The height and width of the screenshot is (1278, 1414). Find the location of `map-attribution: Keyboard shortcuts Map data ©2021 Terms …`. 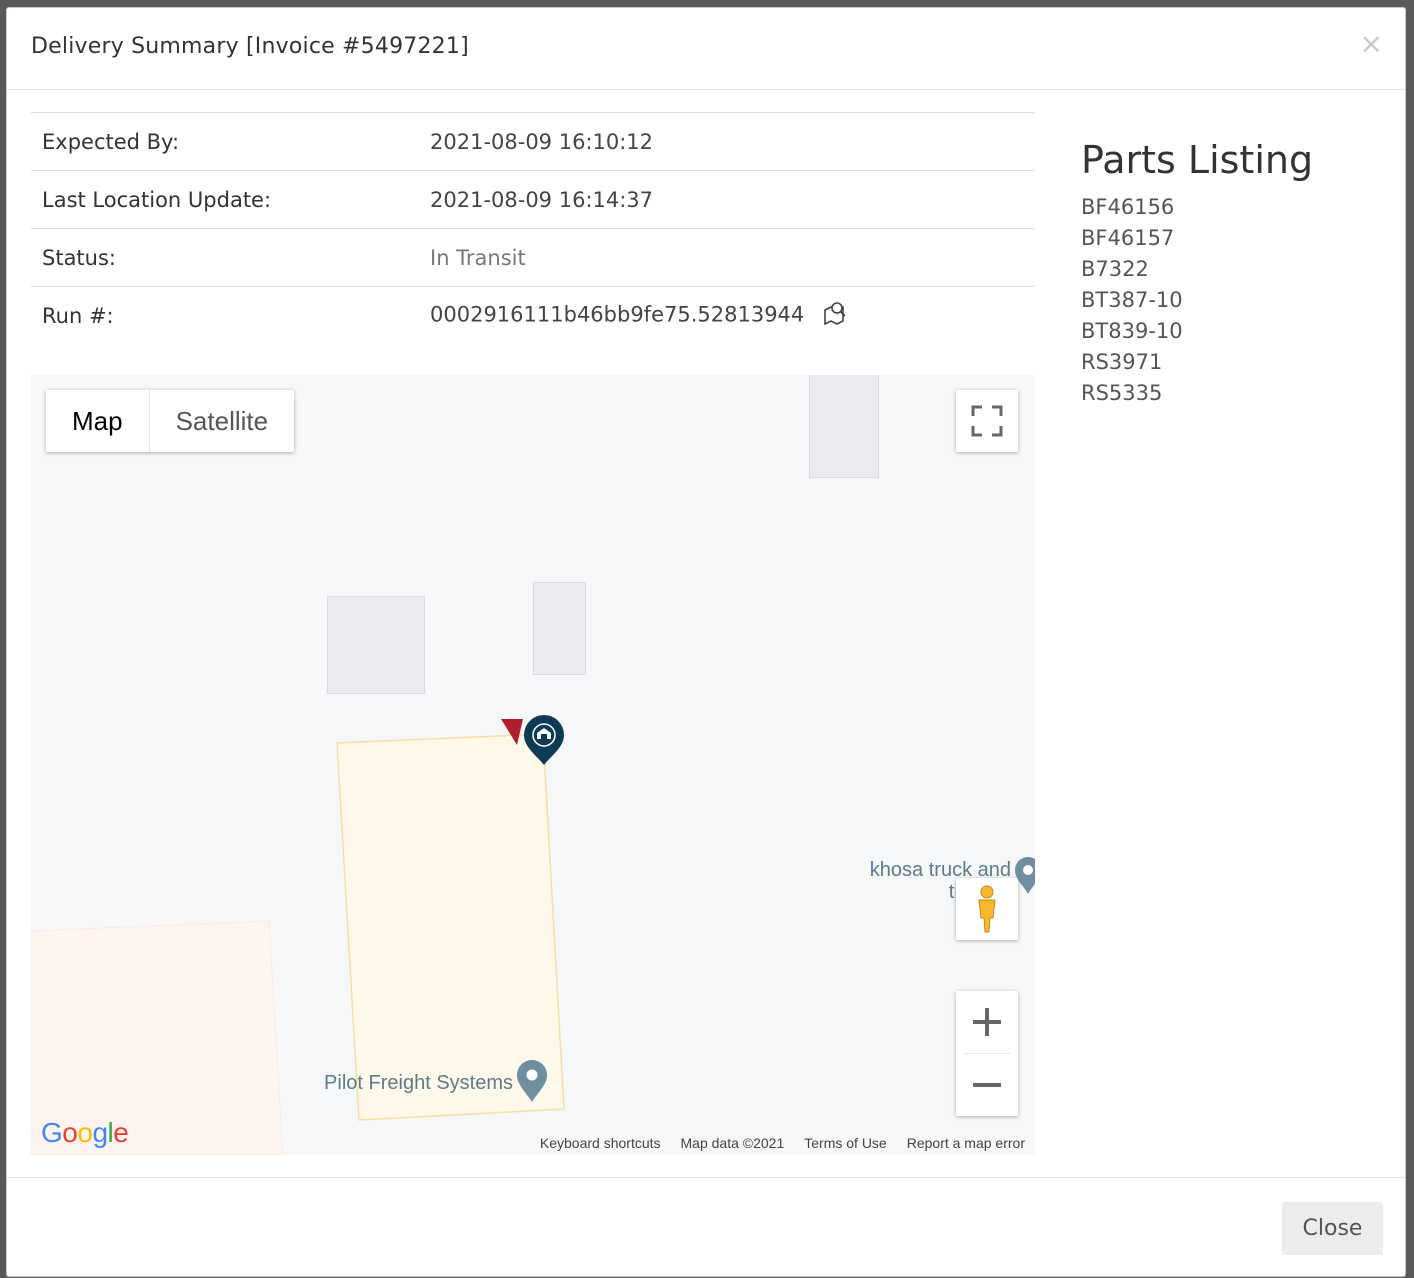

map-attribution: Keyboard shortcuts Map data ©2021 Terms … is located at coordinates (782, 1143).